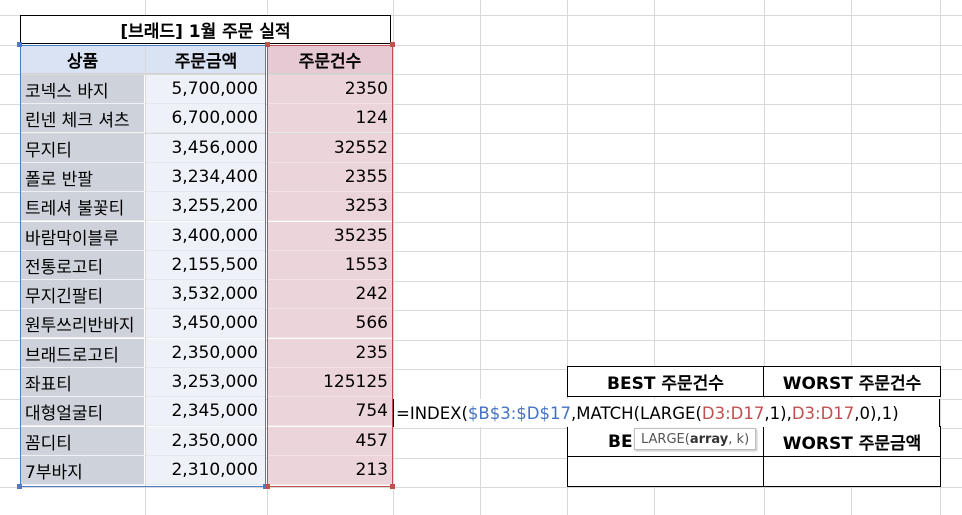 Image resolution: width=962 pixels, height=515 pixels. Describe the element at coordinates (206, 177) in the screenshot. I see `amount-cell: 3,234,400` at that location.